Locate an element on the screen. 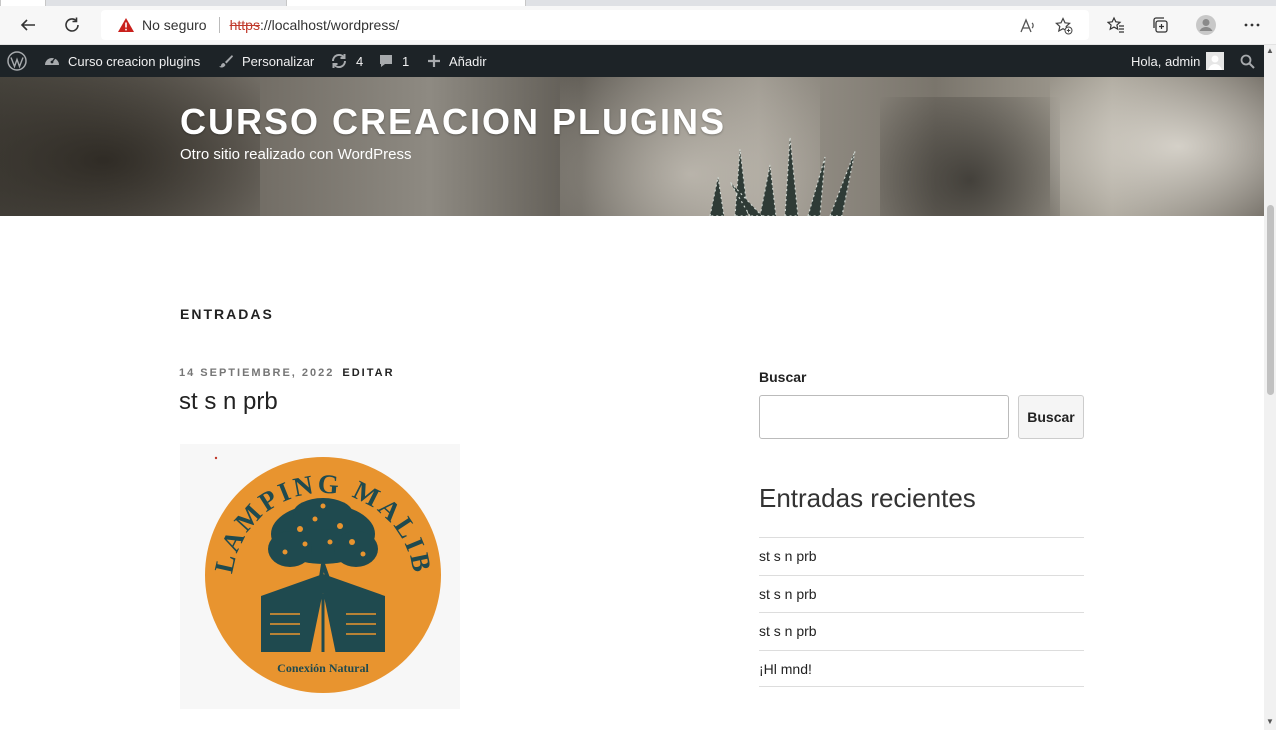  admin-greeting: Hola, admin is located at coordinates (1165, 61).